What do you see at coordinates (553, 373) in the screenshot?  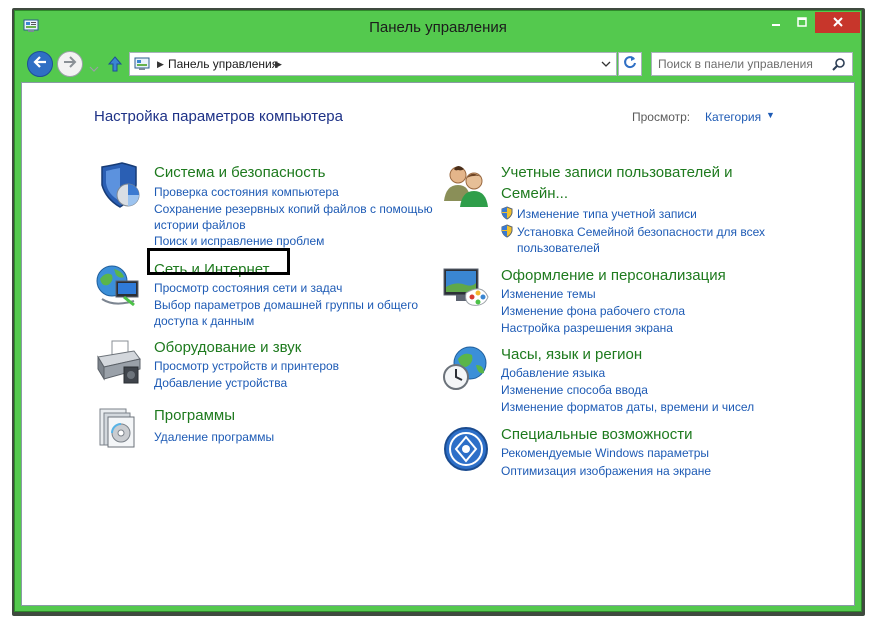 I see `link-add-language: Добавление языка` at bounding box center [553, 373].